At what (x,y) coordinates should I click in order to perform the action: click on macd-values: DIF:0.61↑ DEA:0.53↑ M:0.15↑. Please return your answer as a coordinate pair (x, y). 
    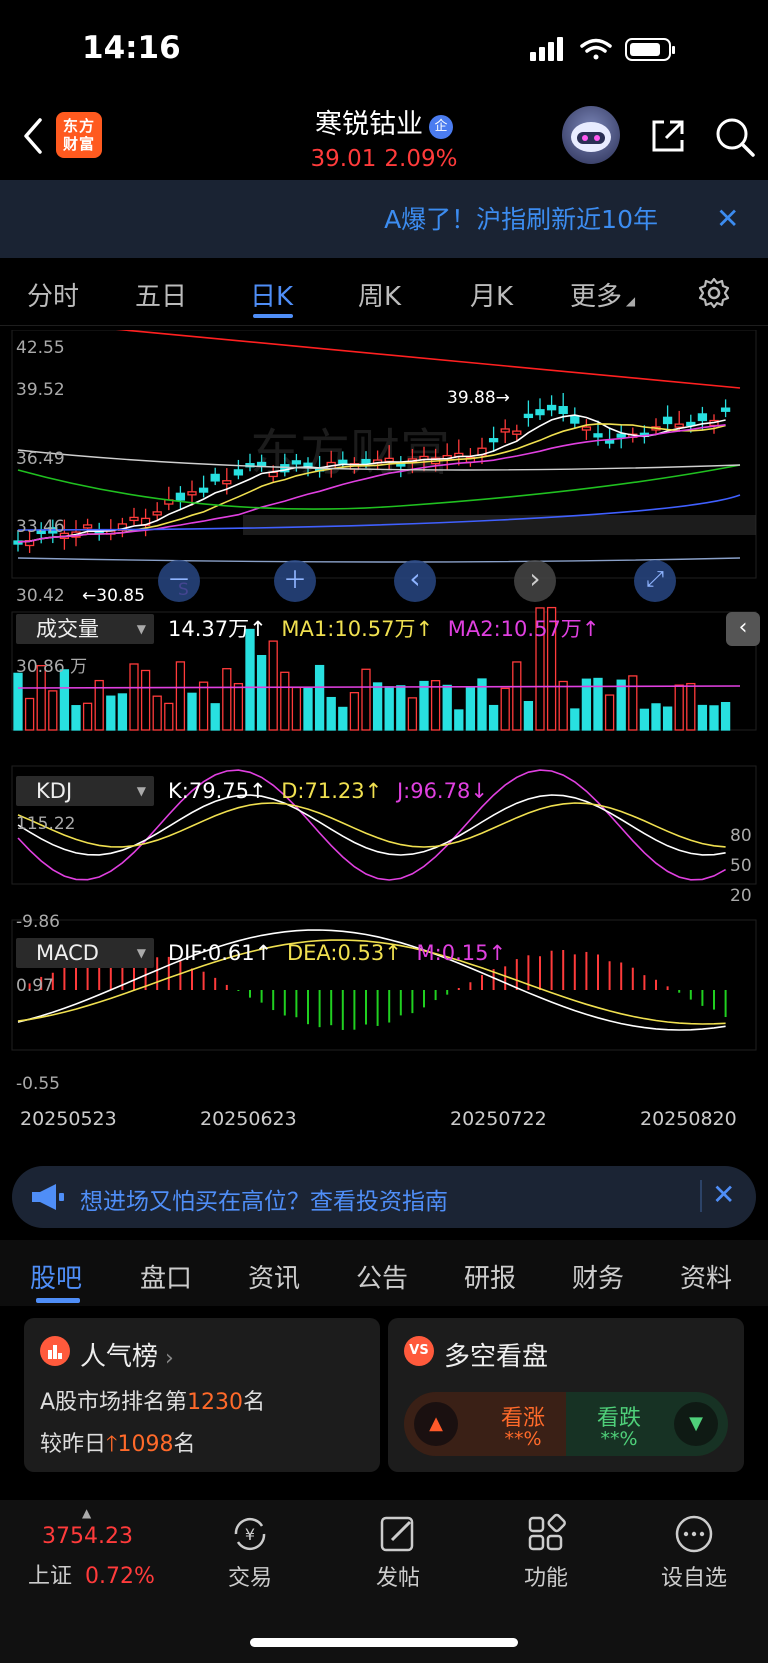
    Looking at the image, I should click on (337, 953).